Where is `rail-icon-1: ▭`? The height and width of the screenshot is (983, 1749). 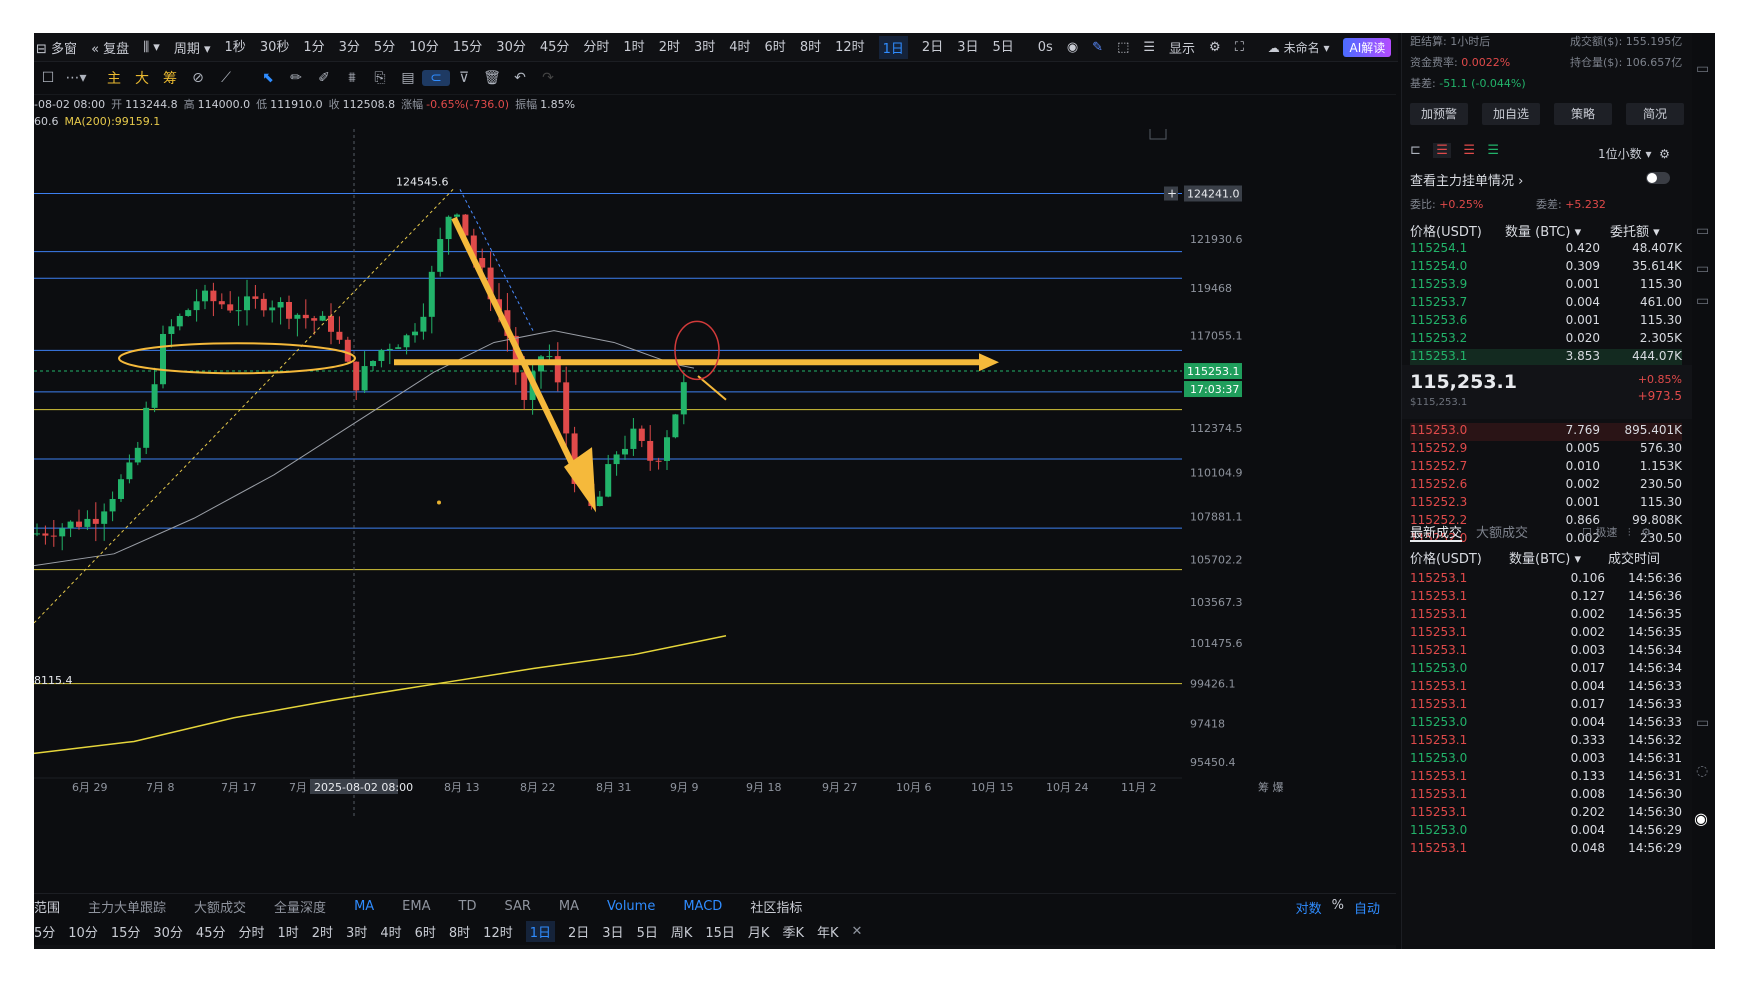 rail-icon-1: ▭ is located at coordinates (1702, 69).